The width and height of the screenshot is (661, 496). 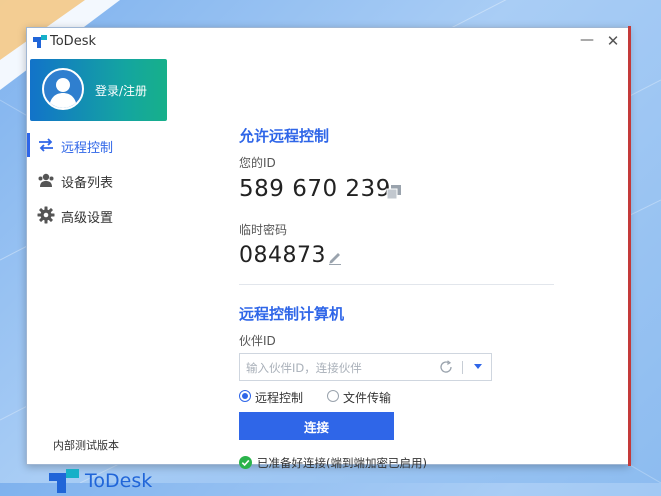 I want to click on input-separator, so click(x=462, y=367).